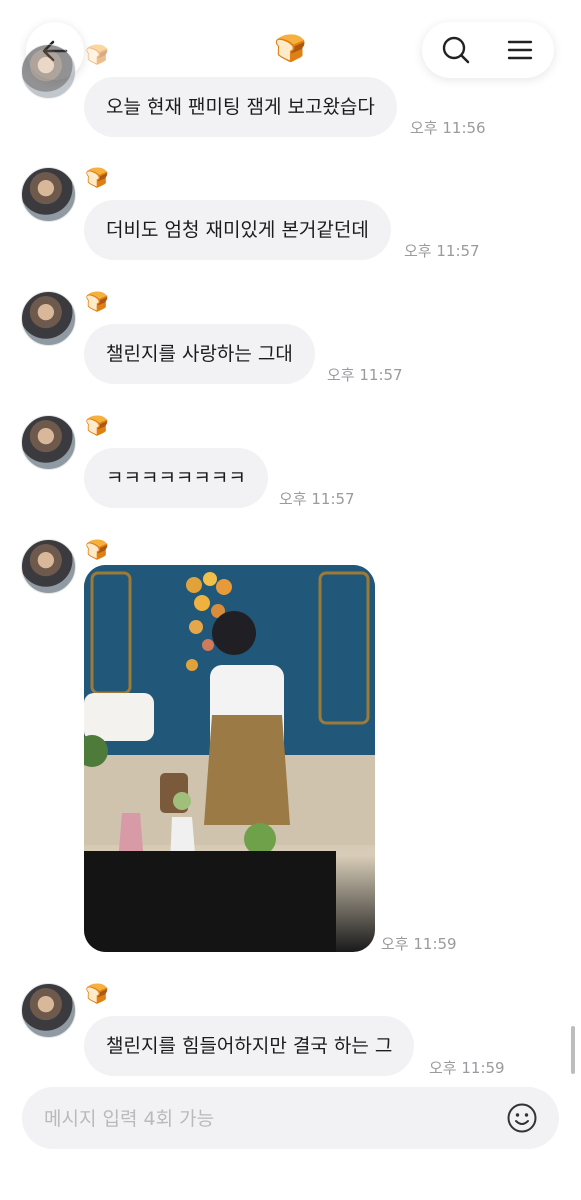 The height and width of the screenshot is (1200, 581). I want to click on search-button, so click(456, 50).